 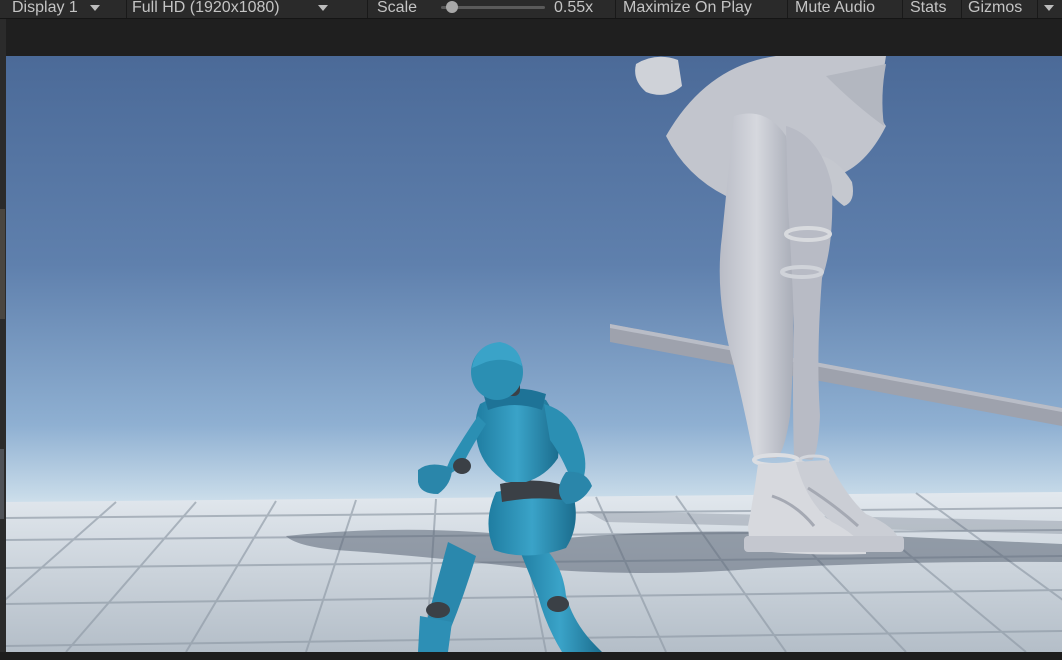 I want to click on gizmos-label: Gizmos, so click(x=995, y=8).